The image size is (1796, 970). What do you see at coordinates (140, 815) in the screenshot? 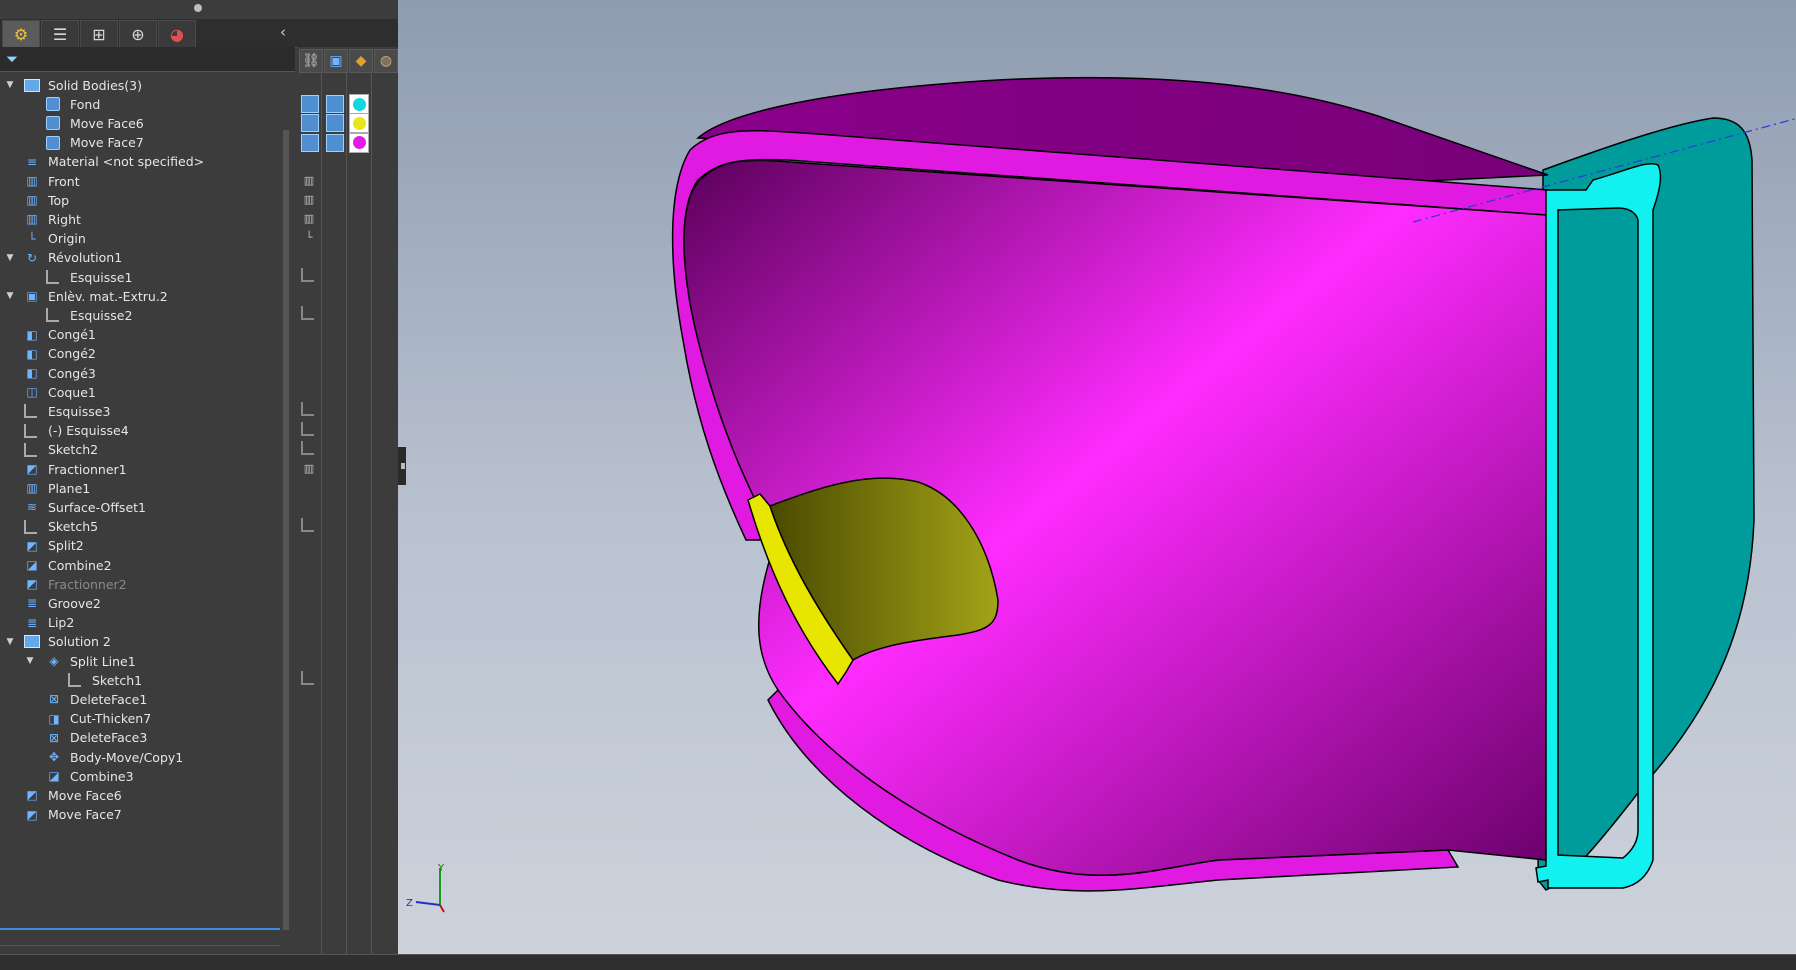
I see `tree-item: ◩ Move Face7` at bounding box center [140, 815].